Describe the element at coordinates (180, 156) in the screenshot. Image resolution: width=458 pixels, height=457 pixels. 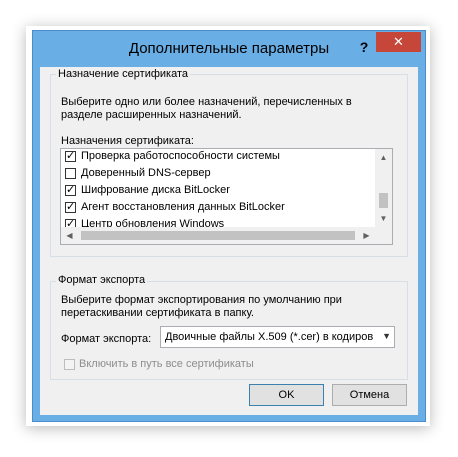
I see `list-item-label: Проверка работоспособности системы` at that location.